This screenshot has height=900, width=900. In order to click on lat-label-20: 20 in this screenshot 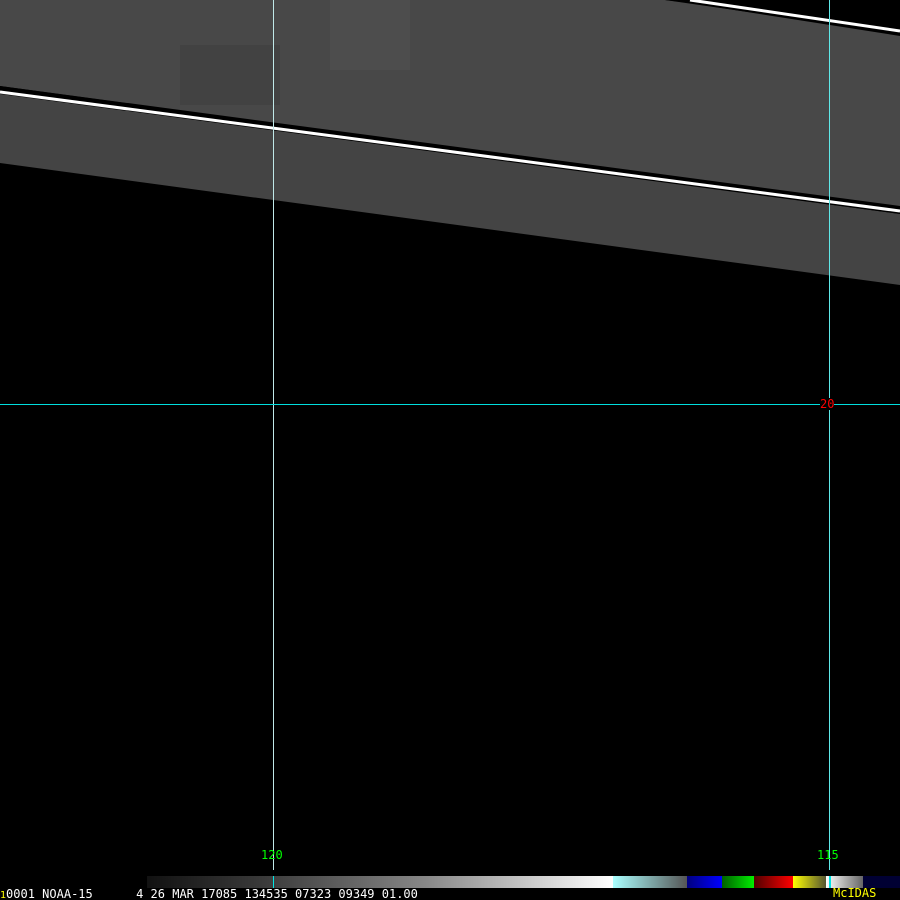, I will do `click(827, 404)`.